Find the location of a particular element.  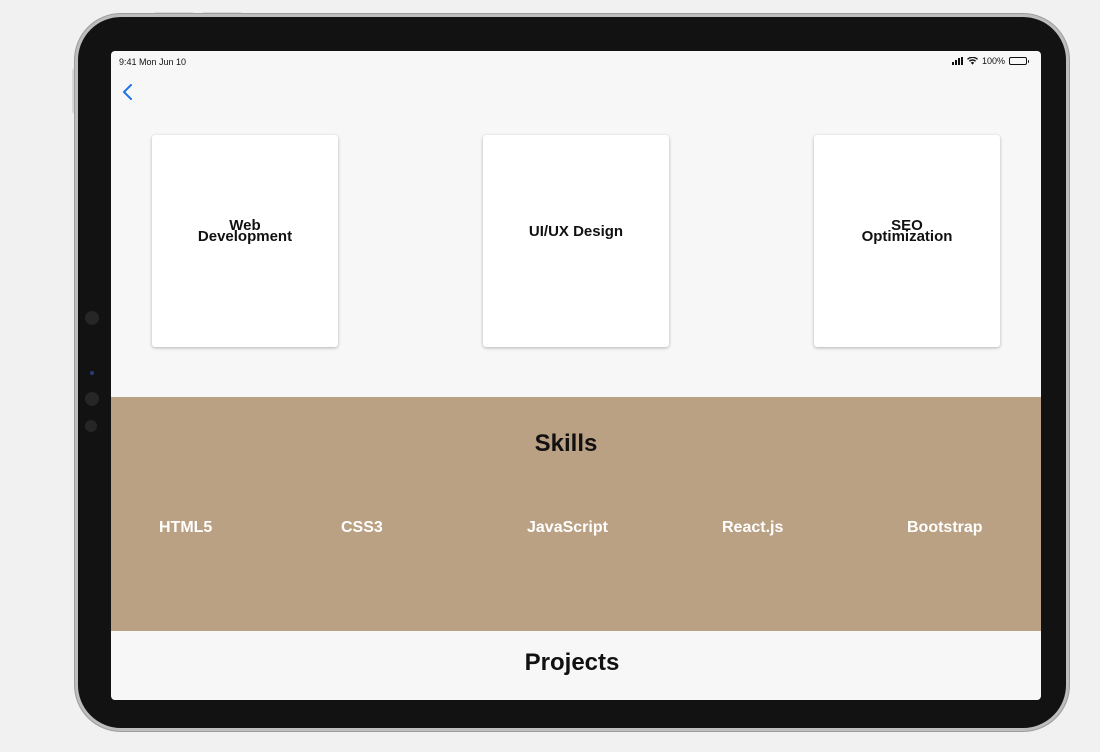

battery-percent: 100% is located at coordinates (993, 61).